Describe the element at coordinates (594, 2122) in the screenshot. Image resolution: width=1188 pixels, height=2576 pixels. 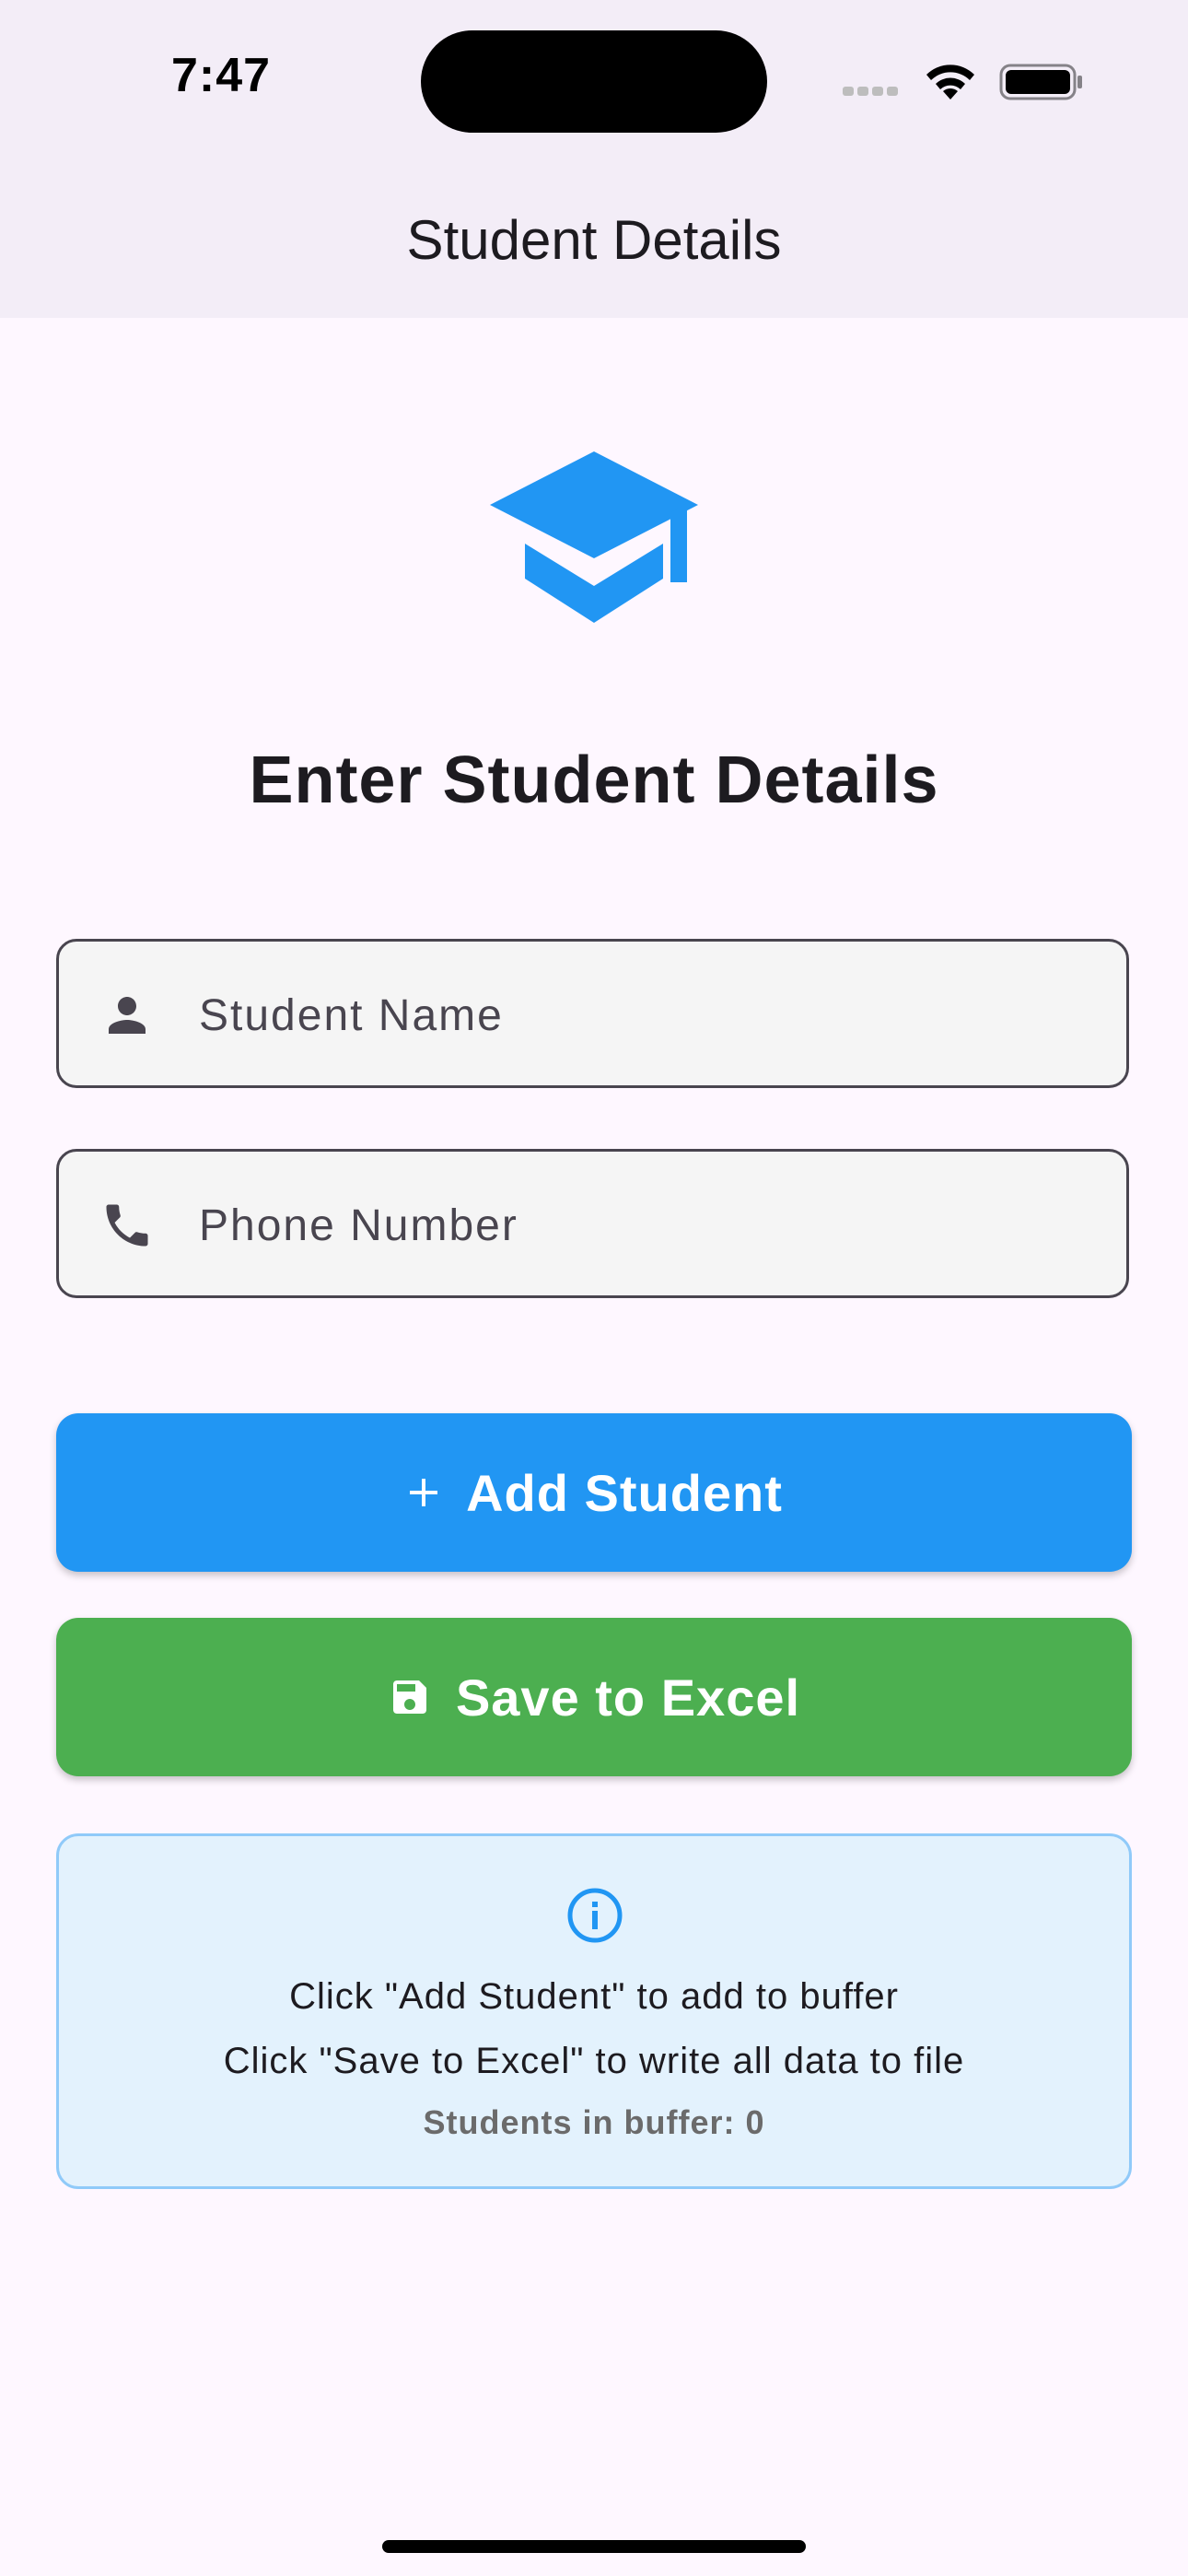
I see `buffer-count: Students in buffer: 0` at that location.